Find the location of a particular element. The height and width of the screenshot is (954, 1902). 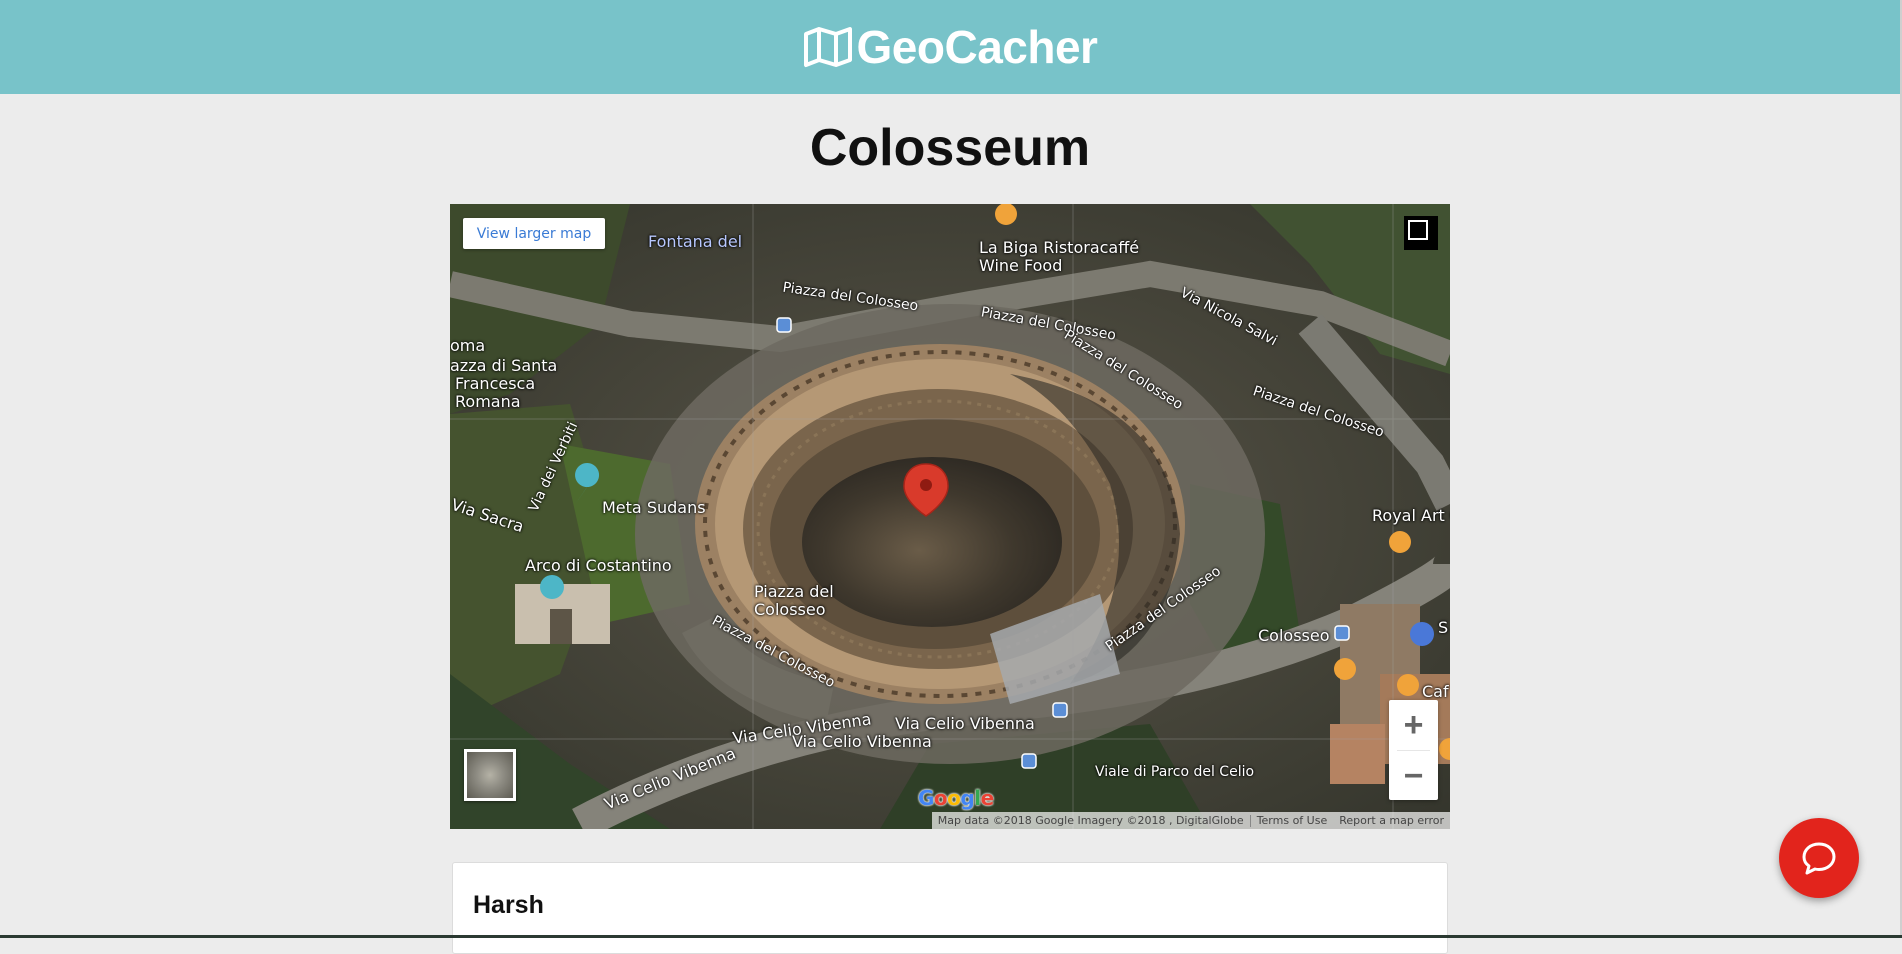

zoom-control: + − is located at coordinates (1413, 750).